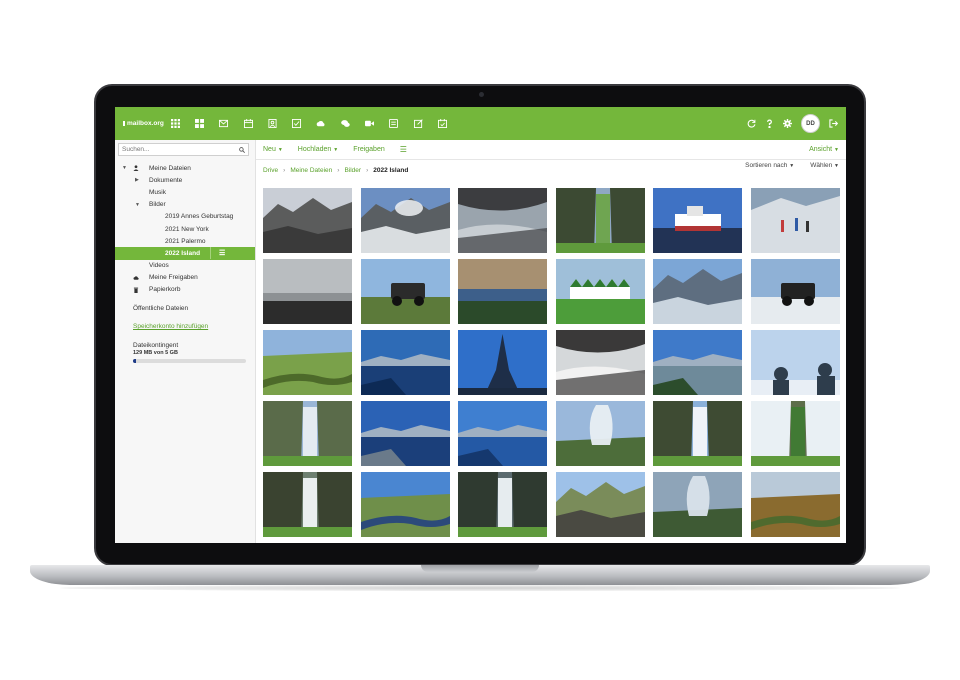  Describe the element at coordinates (821, 149) in the screenshot. I see `view-label: Ansicht` at that location.